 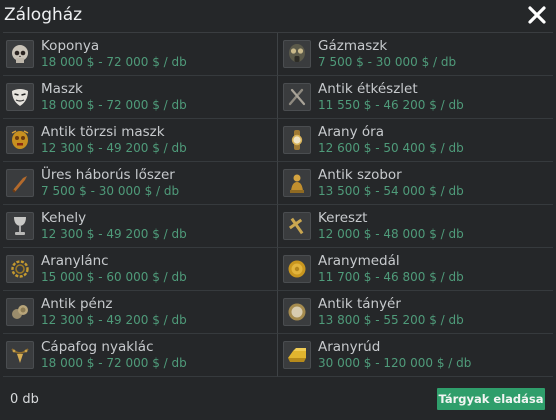 I want to click on item-aranymedal: Aranymedál 11 700 $ - 46 800 $ / db, so click(x=415, y=269).